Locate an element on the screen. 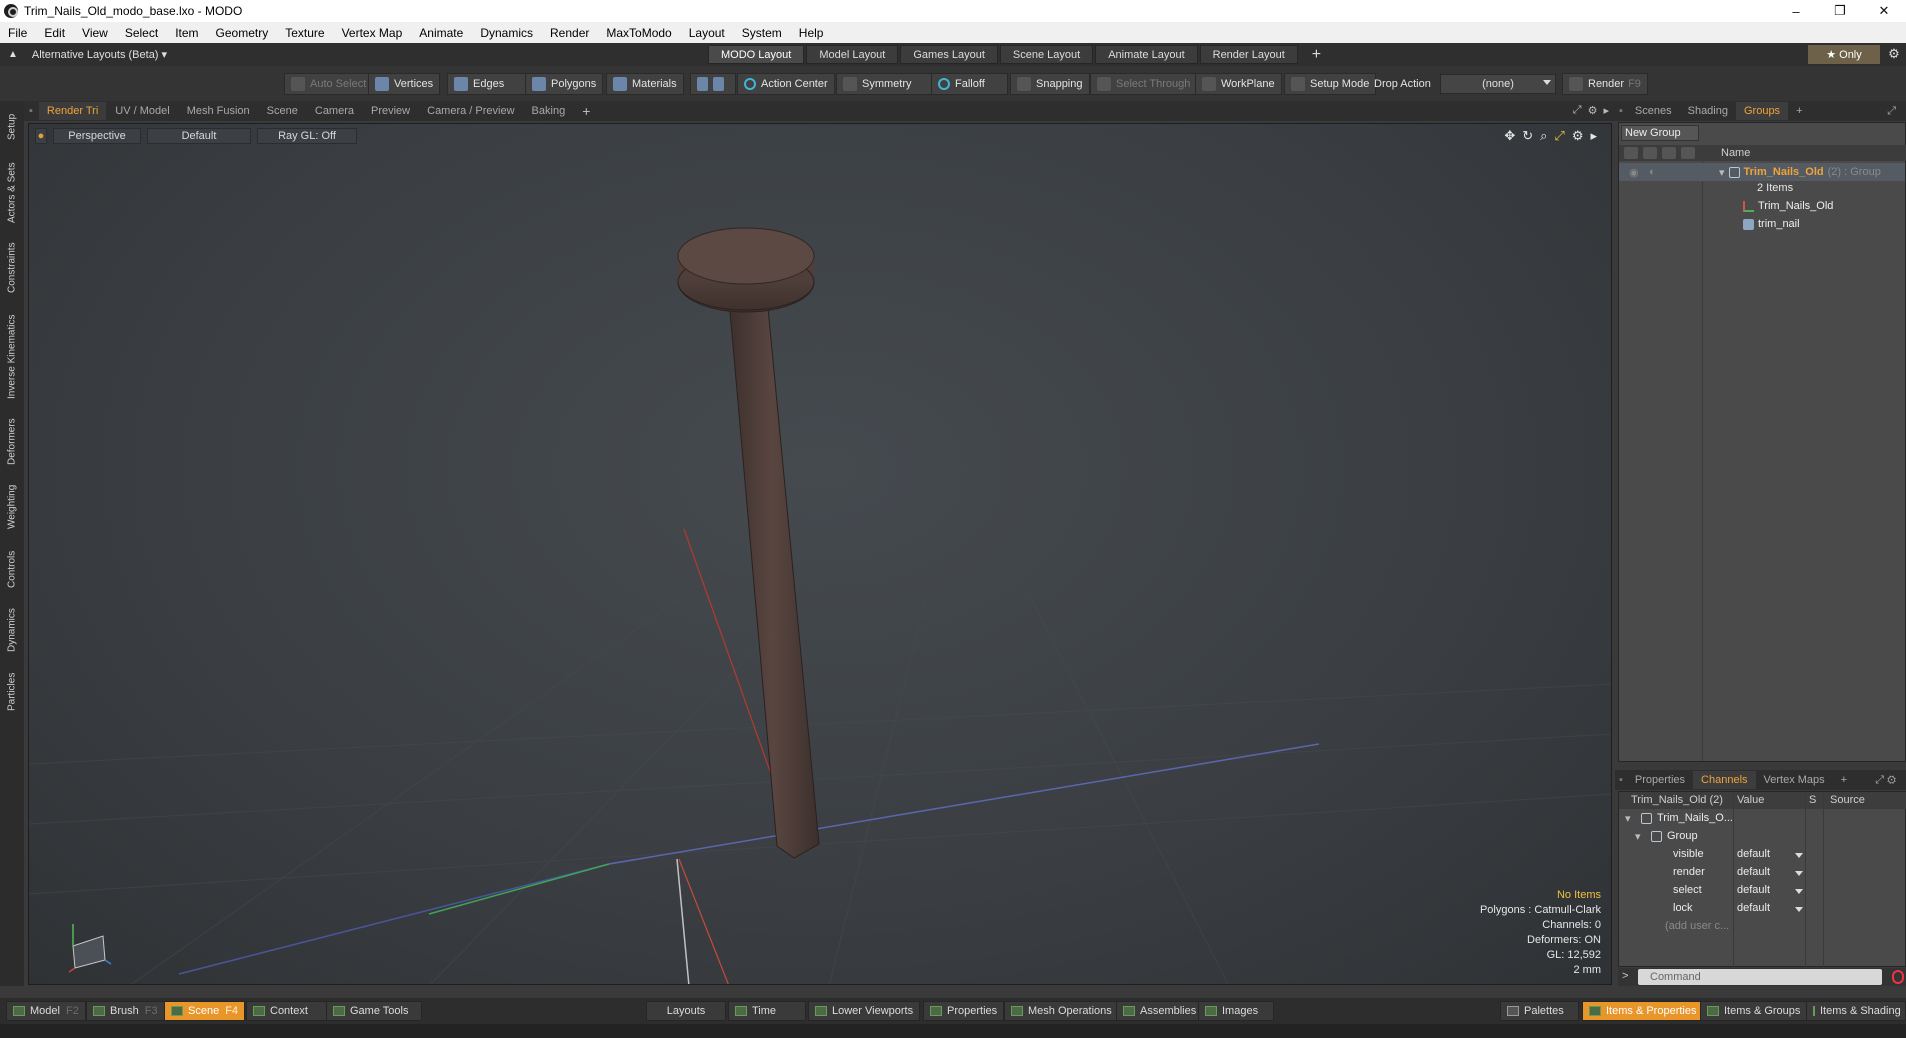 This screenshot has width=1906, height=1038. menu-maxtomodo: MaxToModo is located at coordinates (638, 33).